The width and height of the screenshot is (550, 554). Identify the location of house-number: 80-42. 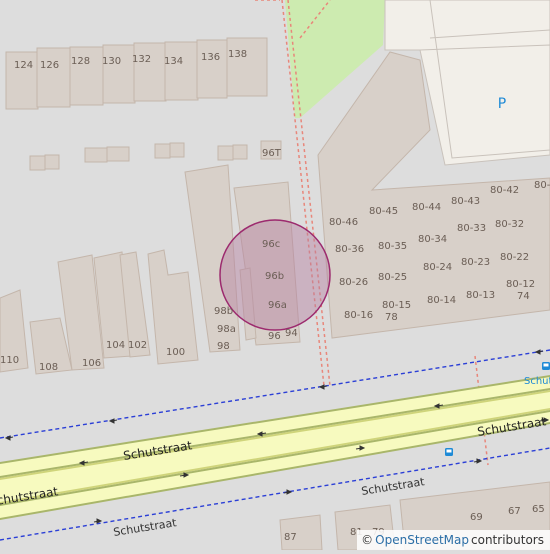
(504, 190).